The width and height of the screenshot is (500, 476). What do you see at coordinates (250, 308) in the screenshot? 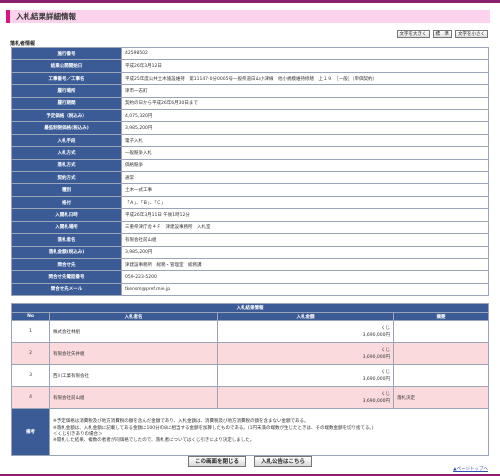
I see `results-caption: 入札結果情報` at bounding box center [250, 308].